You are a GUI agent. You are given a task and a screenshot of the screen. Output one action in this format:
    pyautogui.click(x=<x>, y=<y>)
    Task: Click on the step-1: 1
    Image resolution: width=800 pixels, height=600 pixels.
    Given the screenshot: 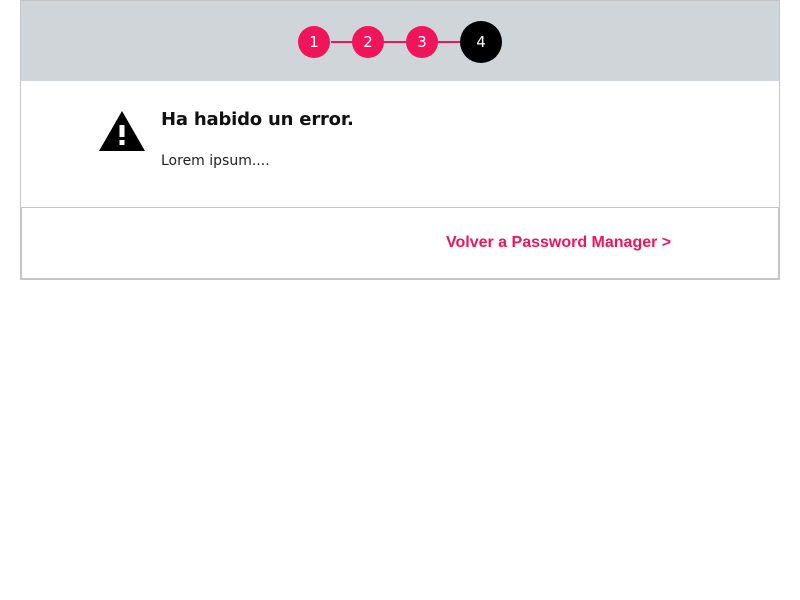 What is the action you would take?
    pyautogui.click(x=314, y=42)
    